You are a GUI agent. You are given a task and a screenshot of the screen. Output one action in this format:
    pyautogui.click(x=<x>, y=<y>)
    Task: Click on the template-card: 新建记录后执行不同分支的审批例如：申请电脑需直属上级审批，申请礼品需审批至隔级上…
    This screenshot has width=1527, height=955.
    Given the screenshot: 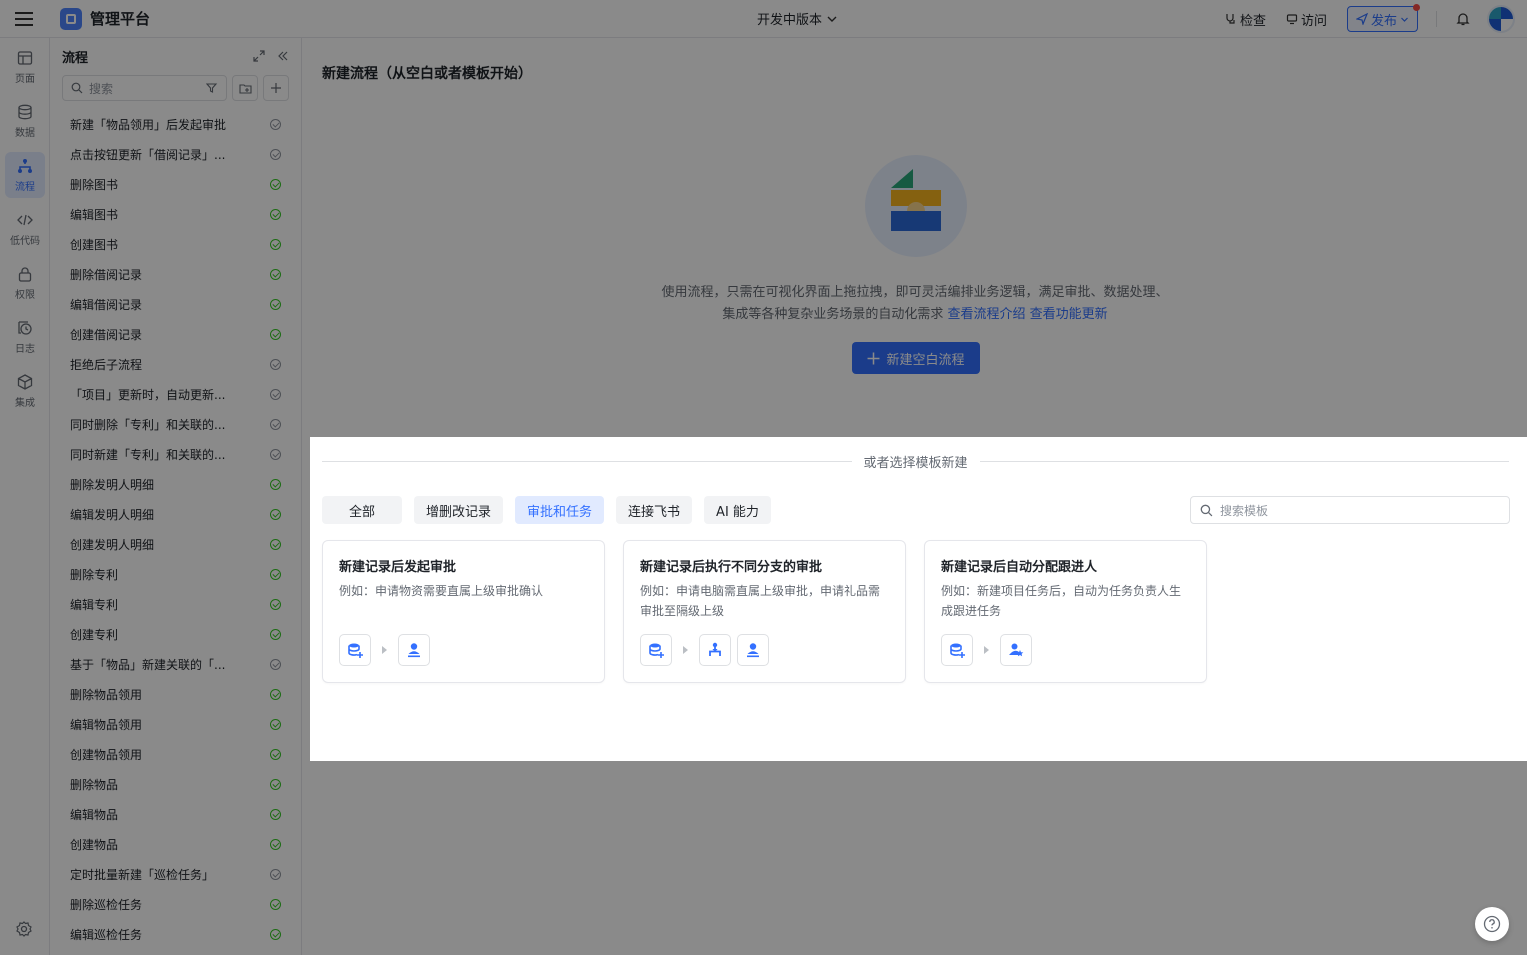 What is the action you would take?
    pyautogui.click(x=764, y=611)
    